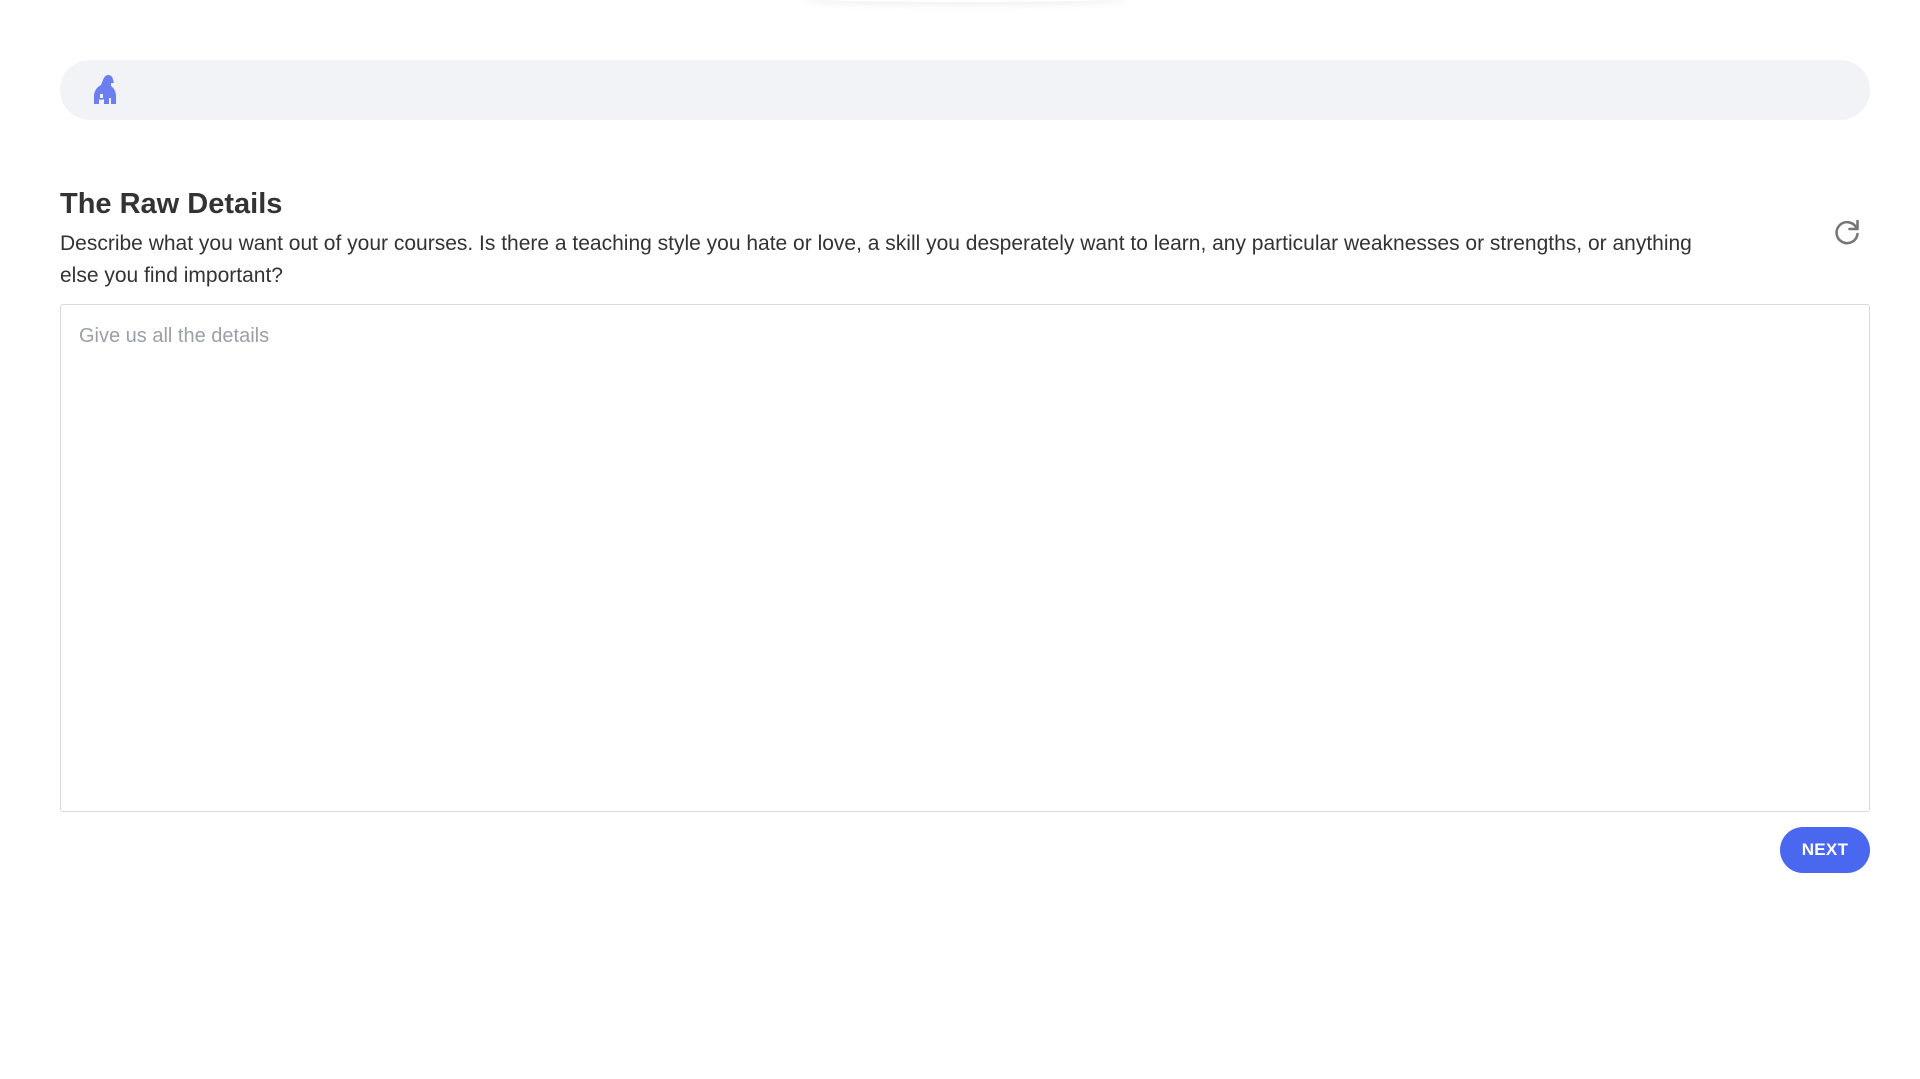 The width and height of the screenshot is (1920, 1079). Describe the element at coordinates (1825, 850) in the screenshot. I see `next-button: NEXT` at that location.